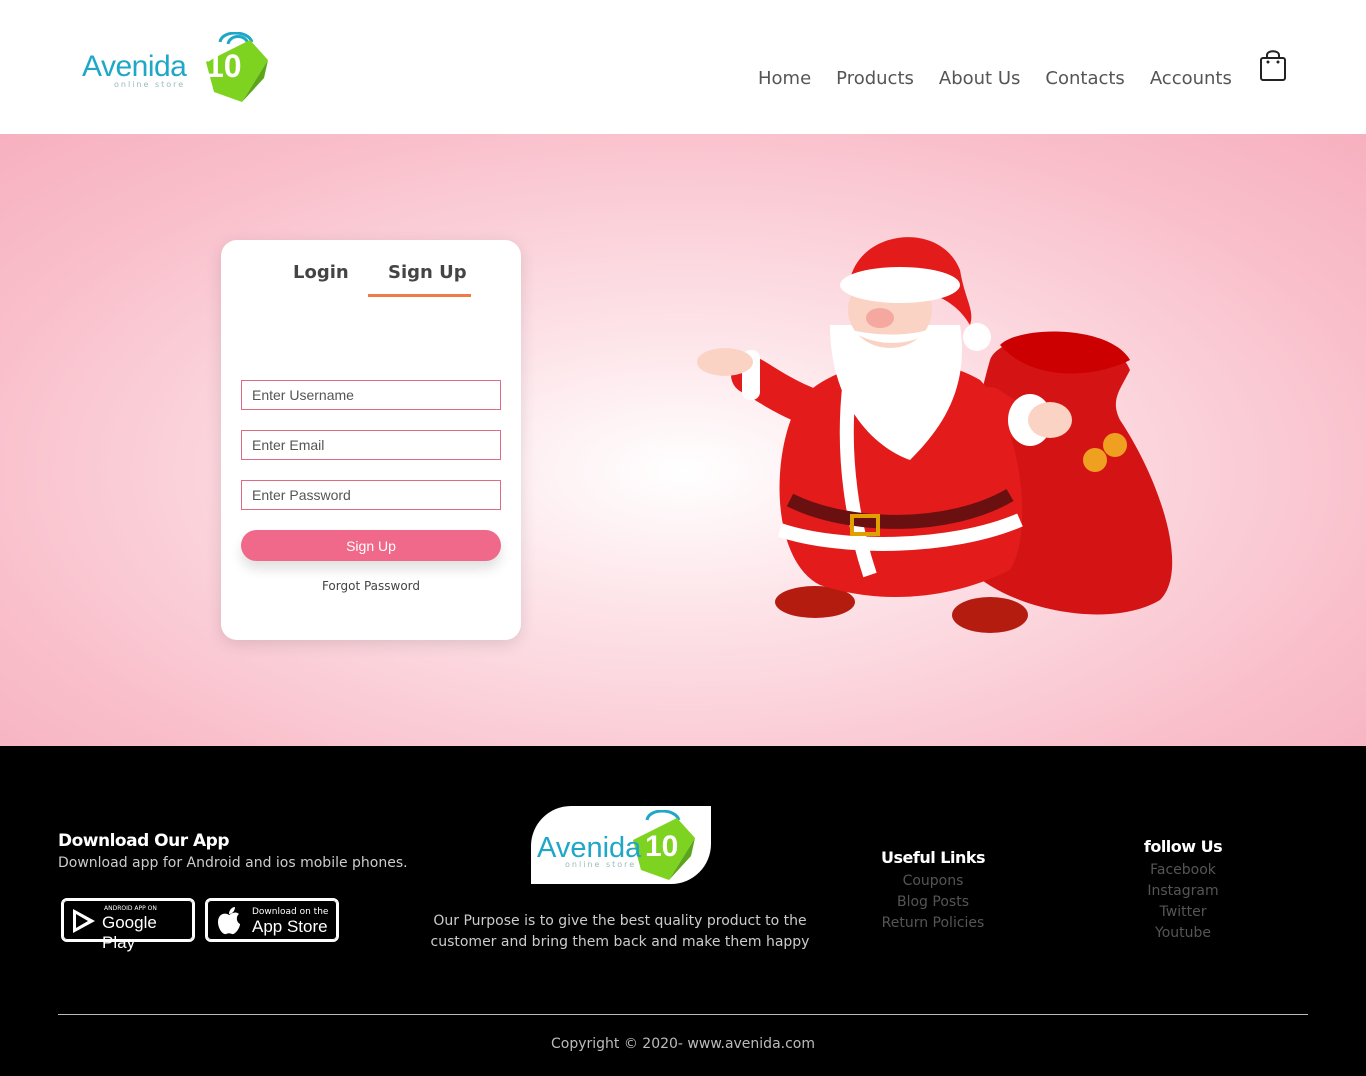  I want to click on logo-number: 10, so click(224, 66).